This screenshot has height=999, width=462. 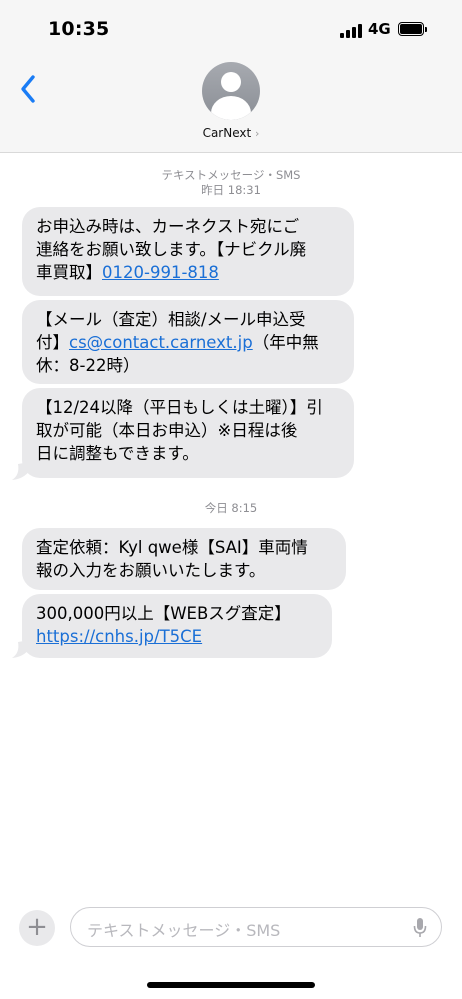 What do you see at coordinates (151, 570) in the screenshot?
I see `message-line: 報の入力をお願いいたします。` at bounding box center [151, 570].